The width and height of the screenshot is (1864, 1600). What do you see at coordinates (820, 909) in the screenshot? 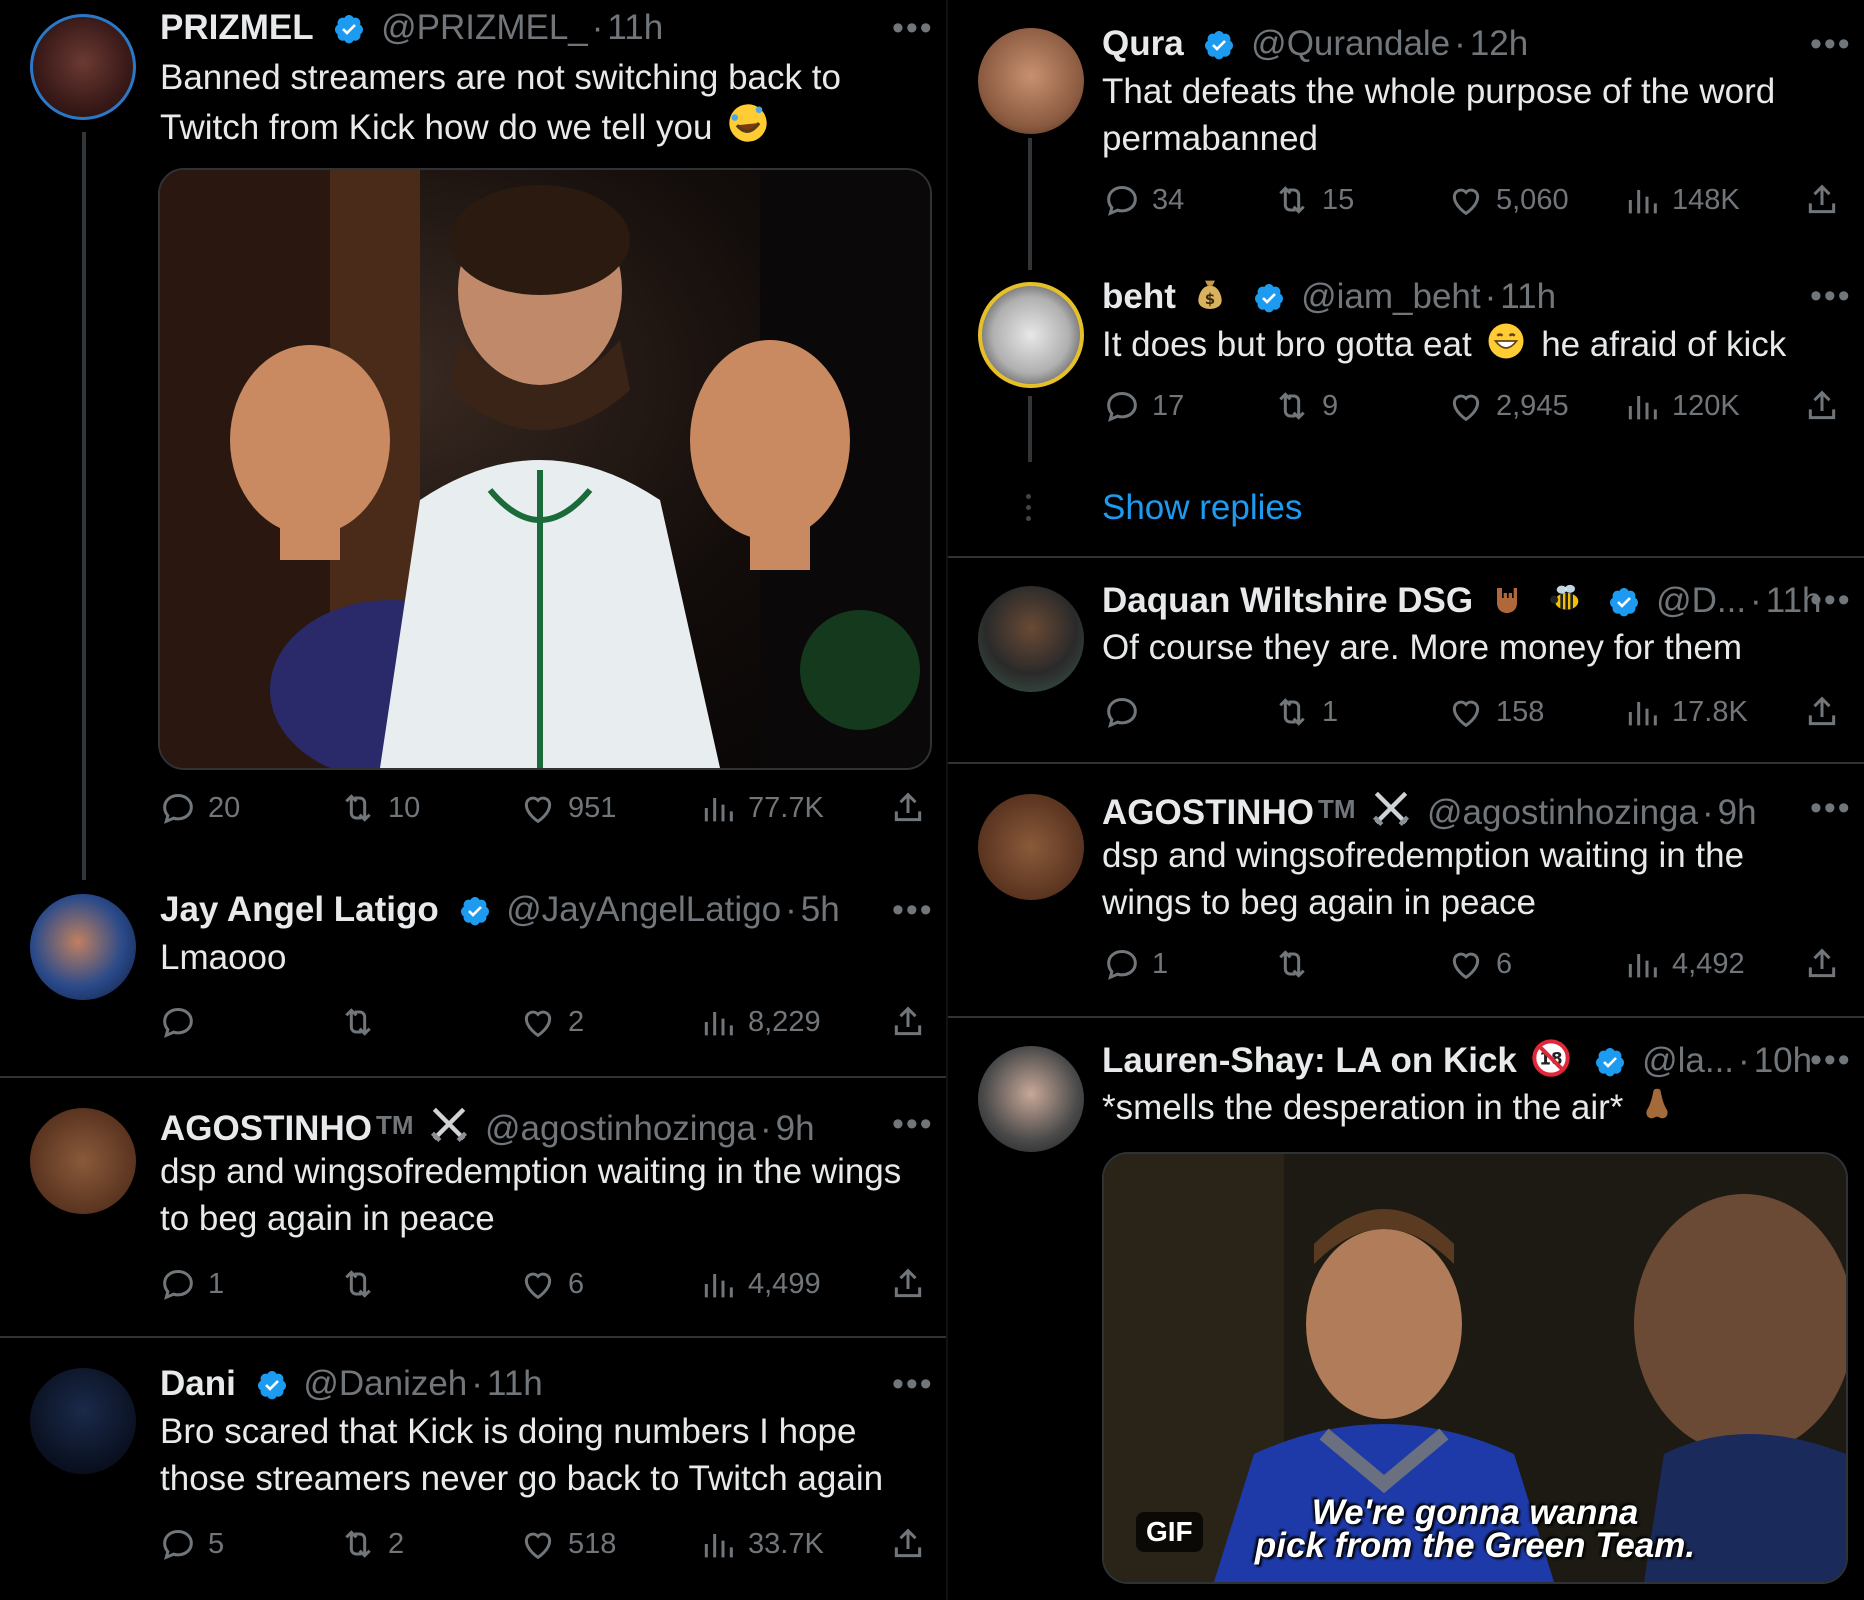
I see `timestamp: 5h` at bounding box center [820, 909].